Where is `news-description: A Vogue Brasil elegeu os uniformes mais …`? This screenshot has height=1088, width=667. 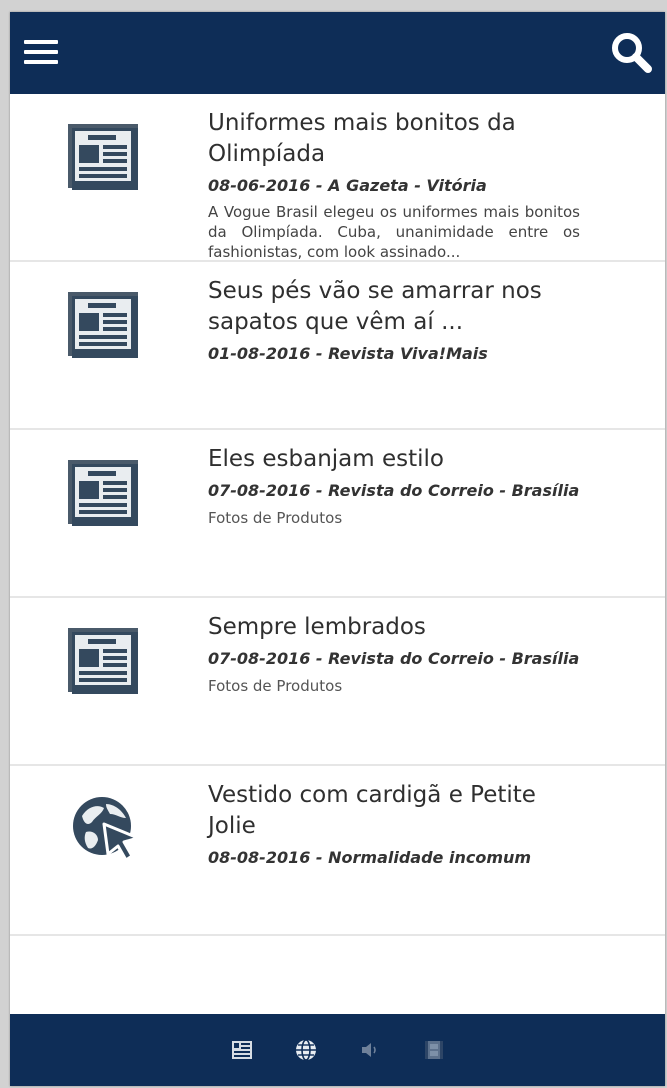 news-description: A Vogue Brasil elegeu os uniformes mais … is located at coordinates (394, 232).